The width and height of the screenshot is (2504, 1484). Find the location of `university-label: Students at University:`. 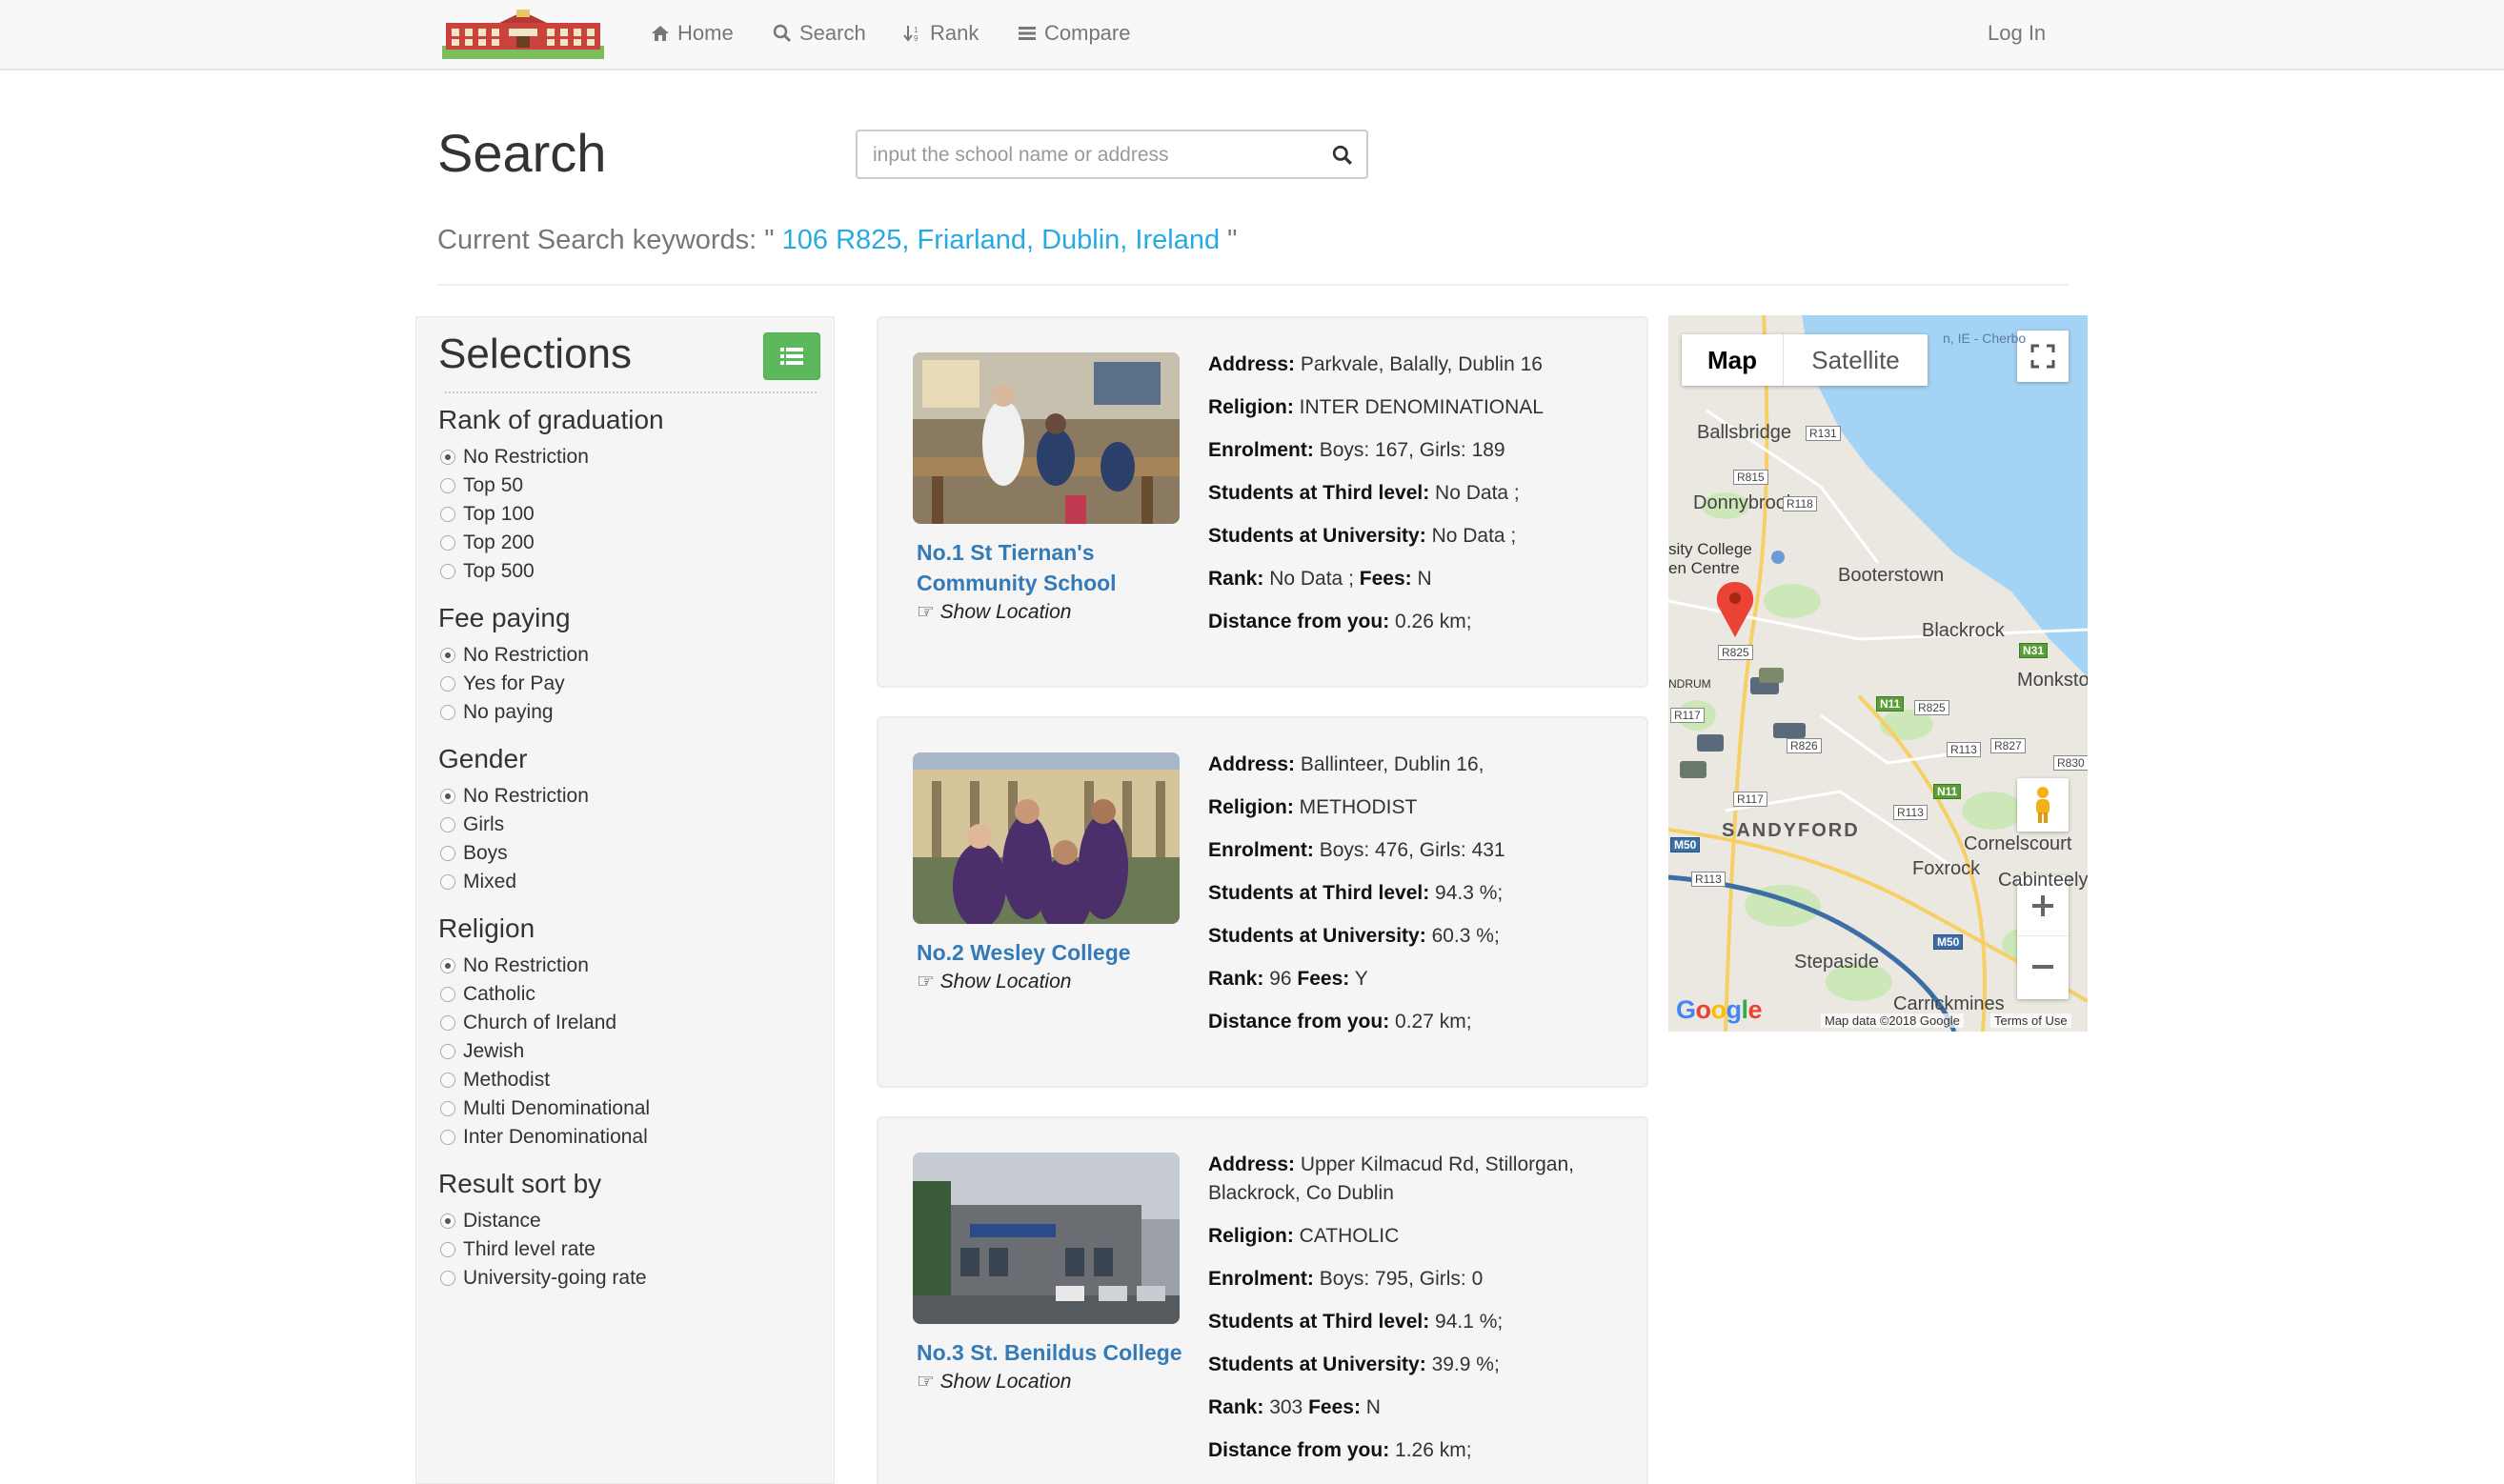

university-label: Students at University: is located at coordinates (1317, 936).